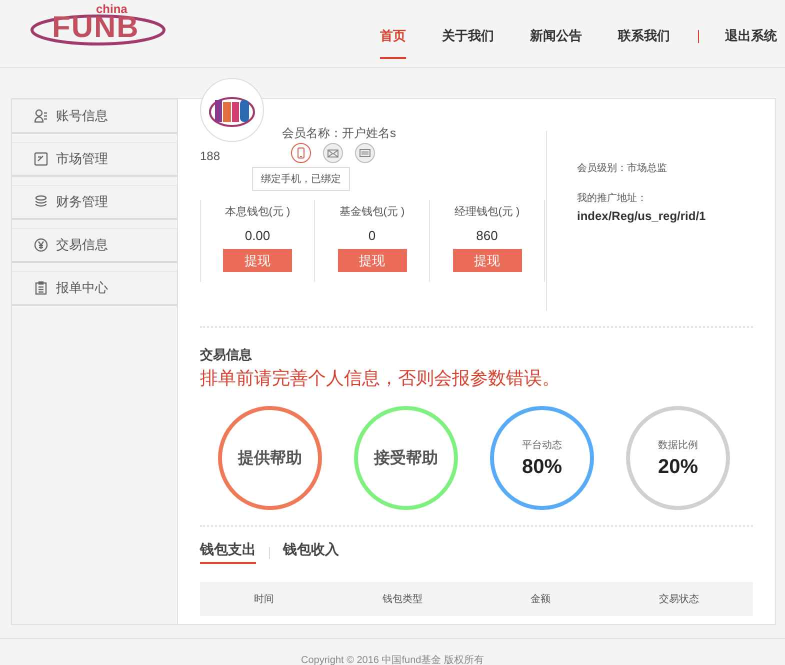 This screenshot has height=665, width=785. Describe the element at coordinates (41, 202) in the screenshot. I see `coins-icon` at that location.